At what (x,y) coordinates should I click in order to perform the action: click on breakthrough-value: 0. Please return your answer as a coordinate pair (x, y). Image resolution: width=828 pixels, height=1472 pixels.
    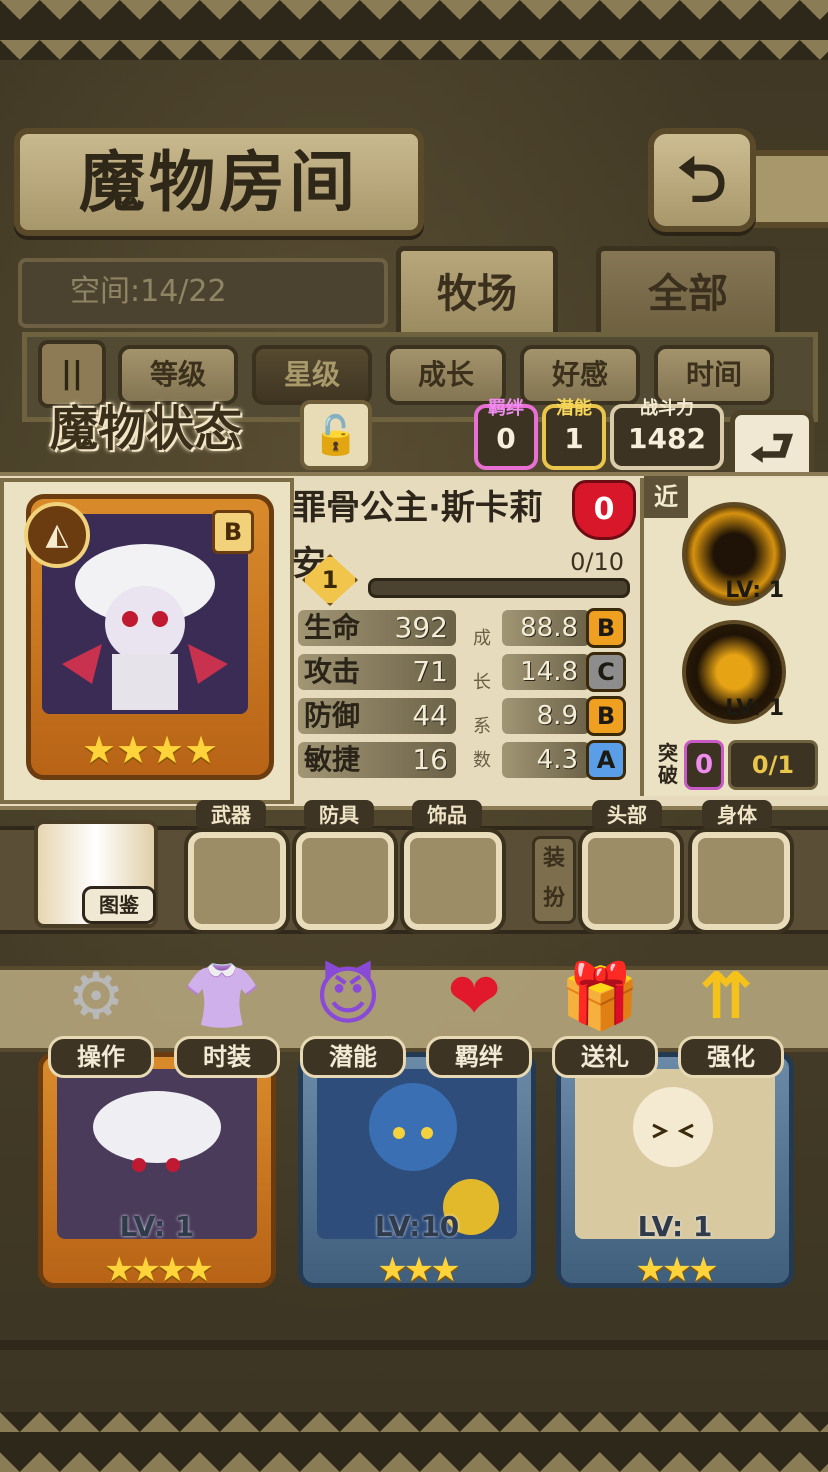
    Looking at the image, I should click on (704, 765).